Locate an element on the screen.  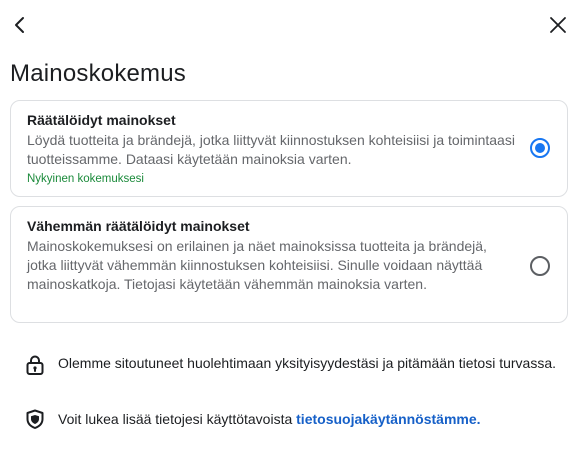
option-title: Vähemmän räätälöidyt mainokset is located at coordinates (138, 226).